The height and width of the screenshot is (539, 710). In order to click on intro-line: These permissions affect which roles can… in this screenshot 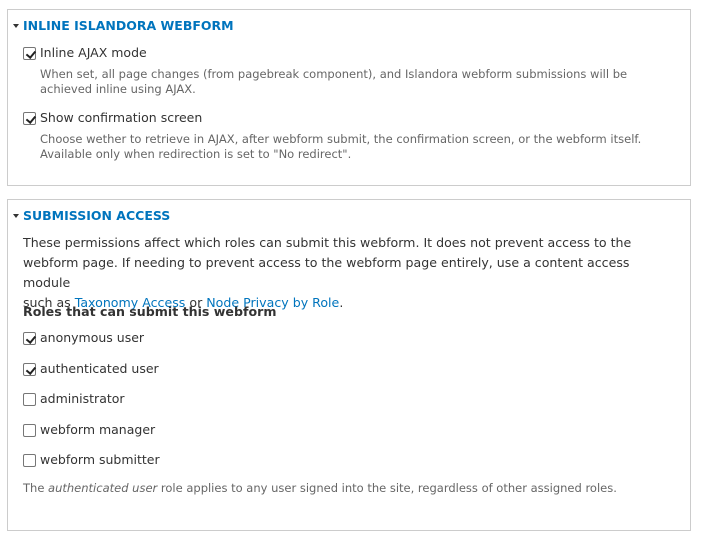, I will do `click(327, 242)`.